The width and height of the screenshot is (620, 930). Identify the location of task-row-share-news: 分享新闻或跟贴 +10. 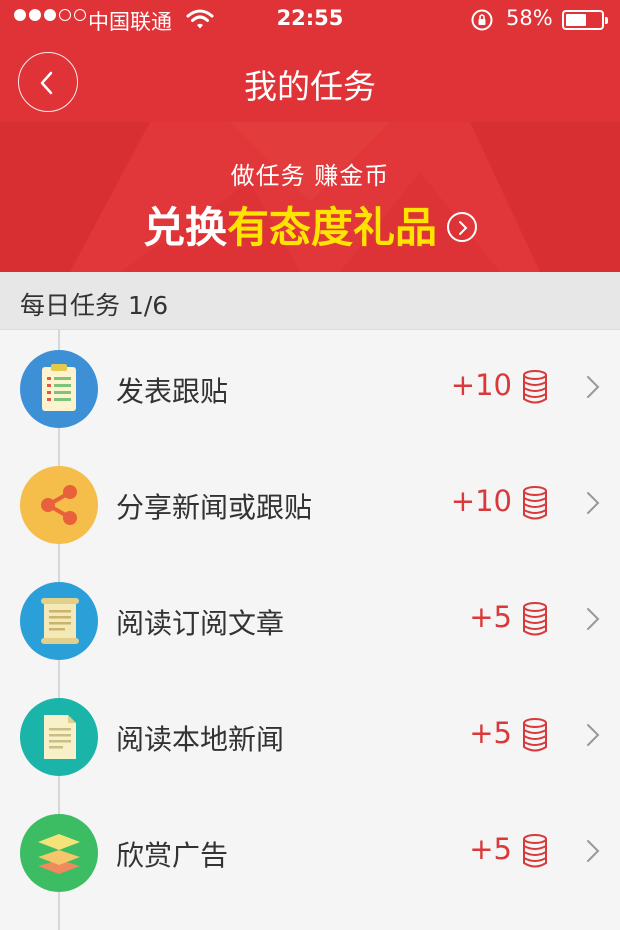
(310, 504).